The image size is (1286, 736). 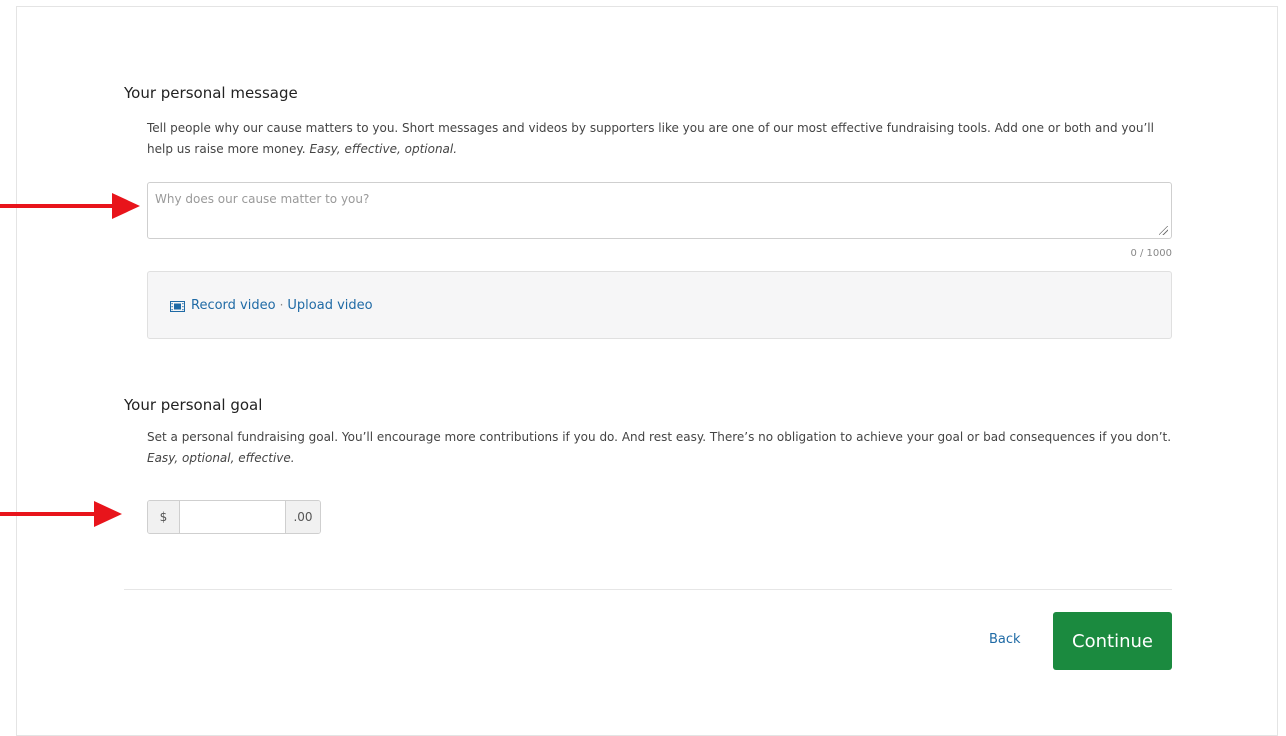 What do you see at coordinates (211, 93) in the screenshot?
I see `personal-message-title: Your personal message` at bounding box center [211, 93].